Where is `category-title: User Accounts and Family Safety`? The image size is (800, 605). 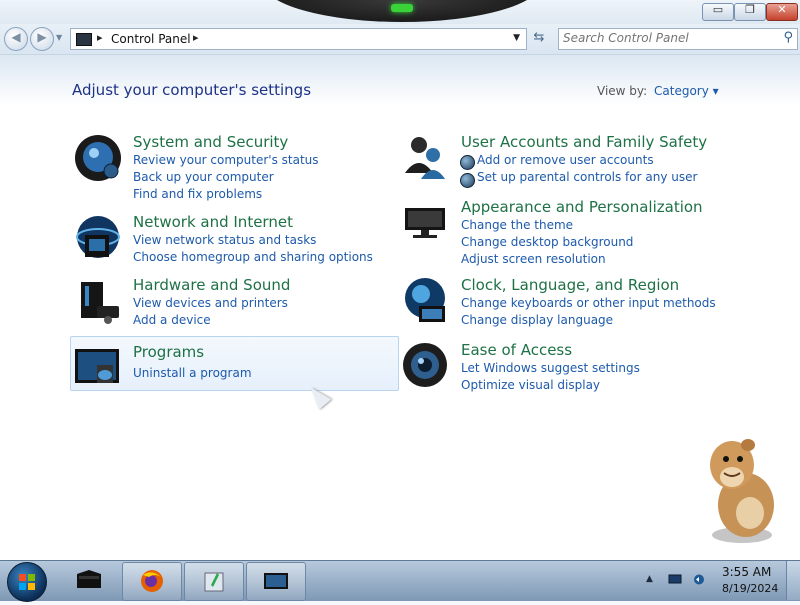
category-title: User Accounts and Family Safety is located at coordinates (584, 142).